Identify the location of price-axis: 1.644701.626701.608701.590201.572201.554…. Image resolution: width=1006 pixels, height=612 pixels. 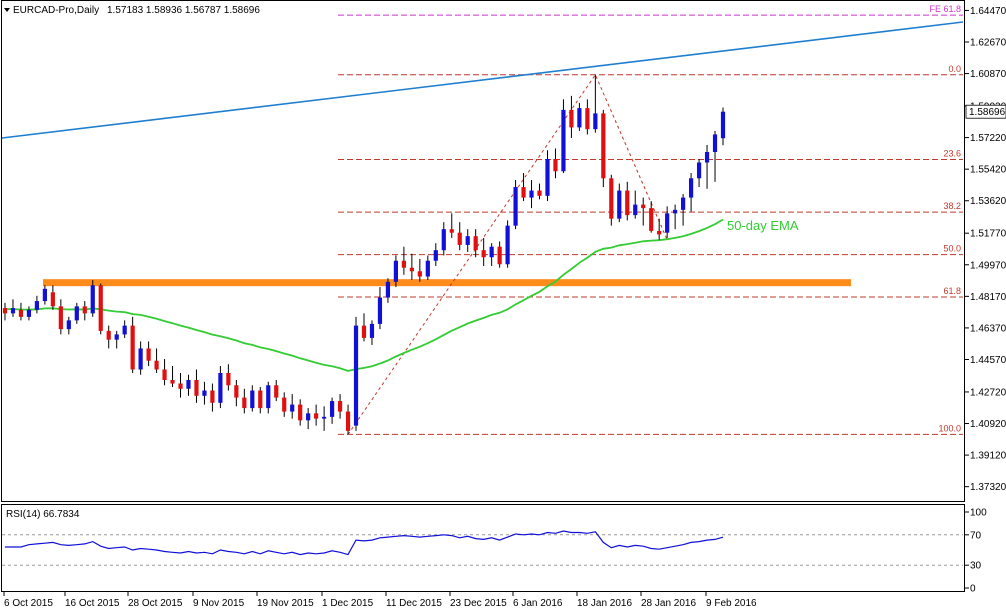
(985, 249).